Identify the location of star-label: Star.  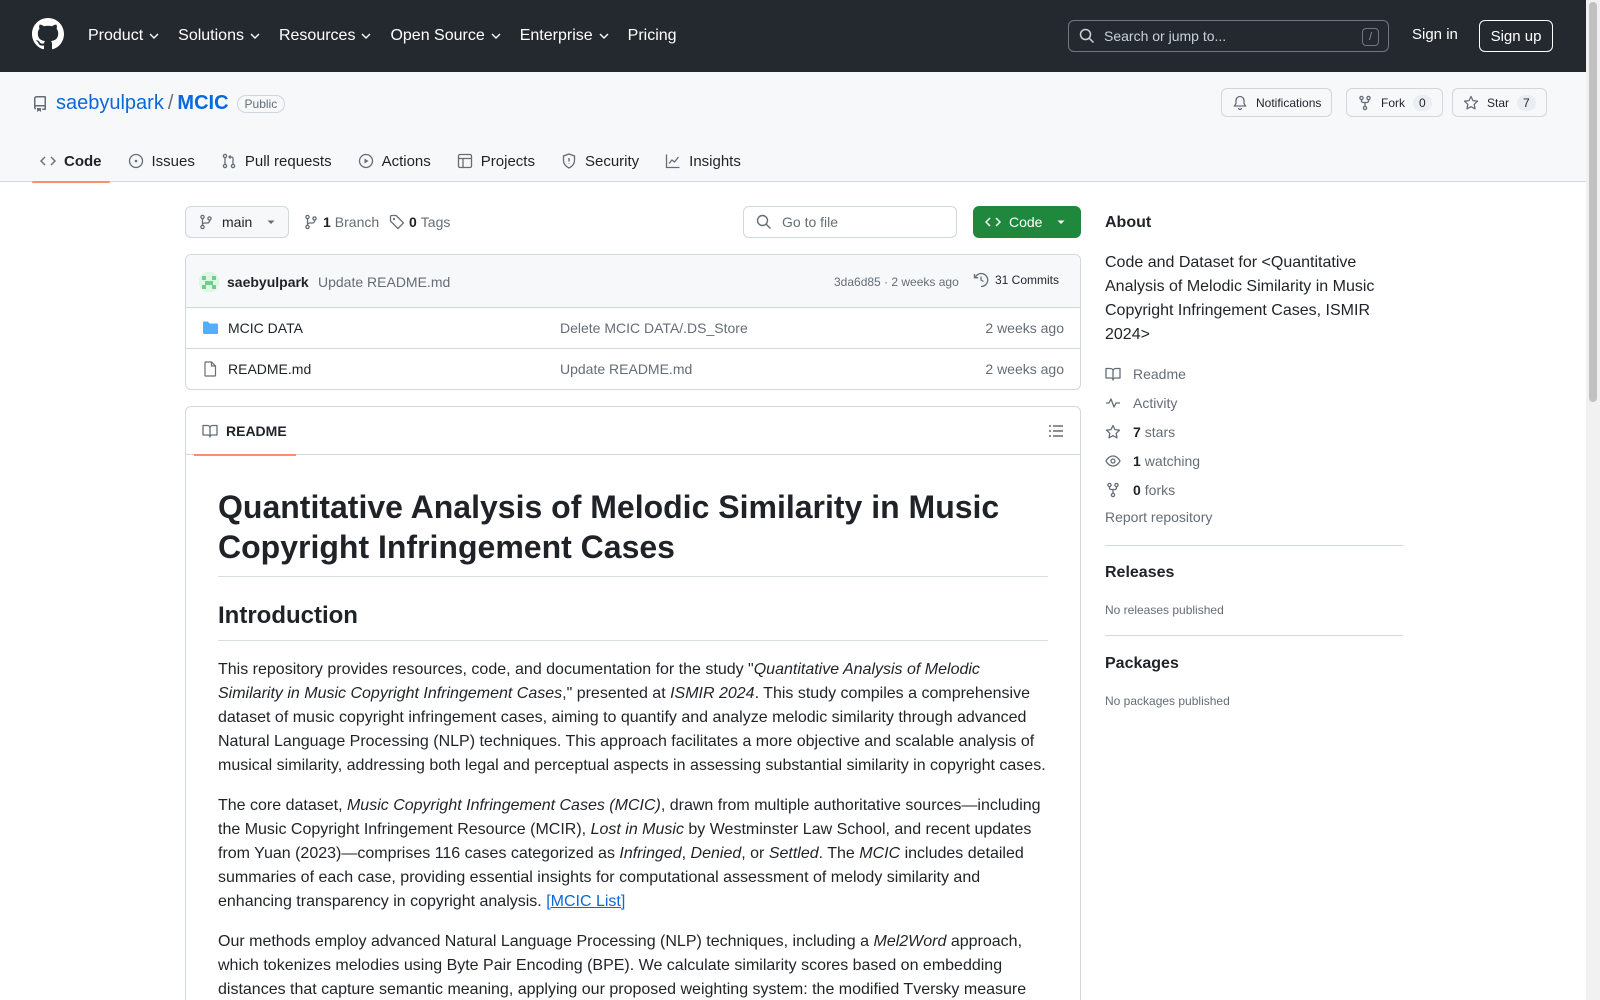
(1498, 102).